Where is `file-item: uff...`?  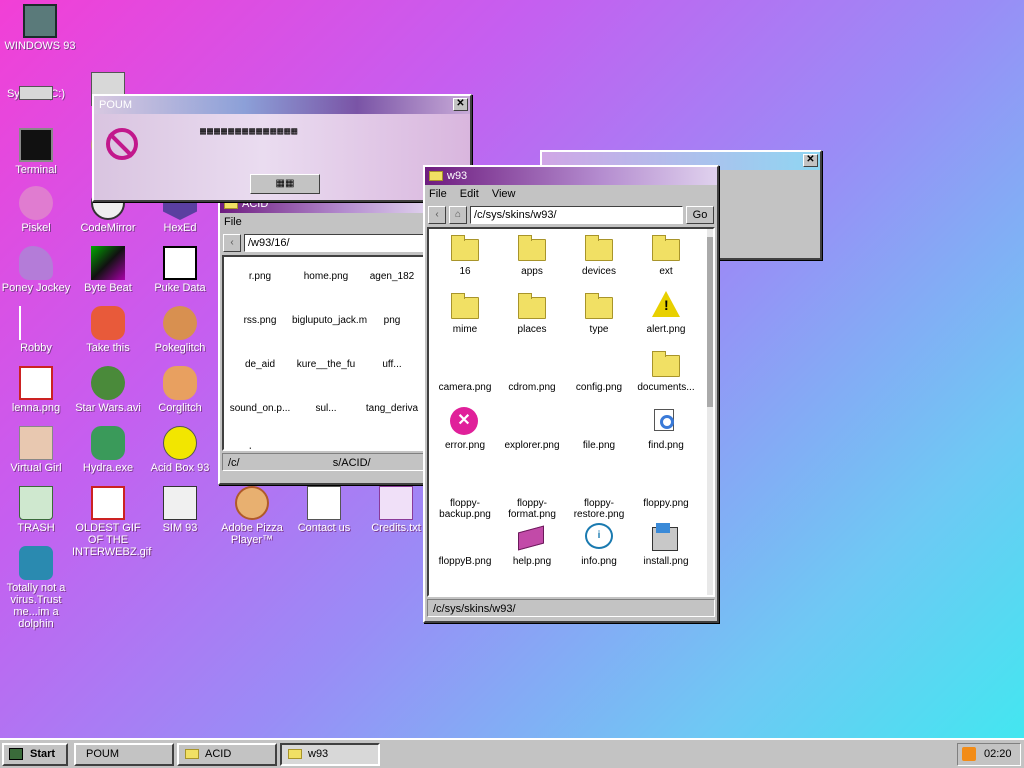 file-item: uff... is located at coordinates (391, 364).